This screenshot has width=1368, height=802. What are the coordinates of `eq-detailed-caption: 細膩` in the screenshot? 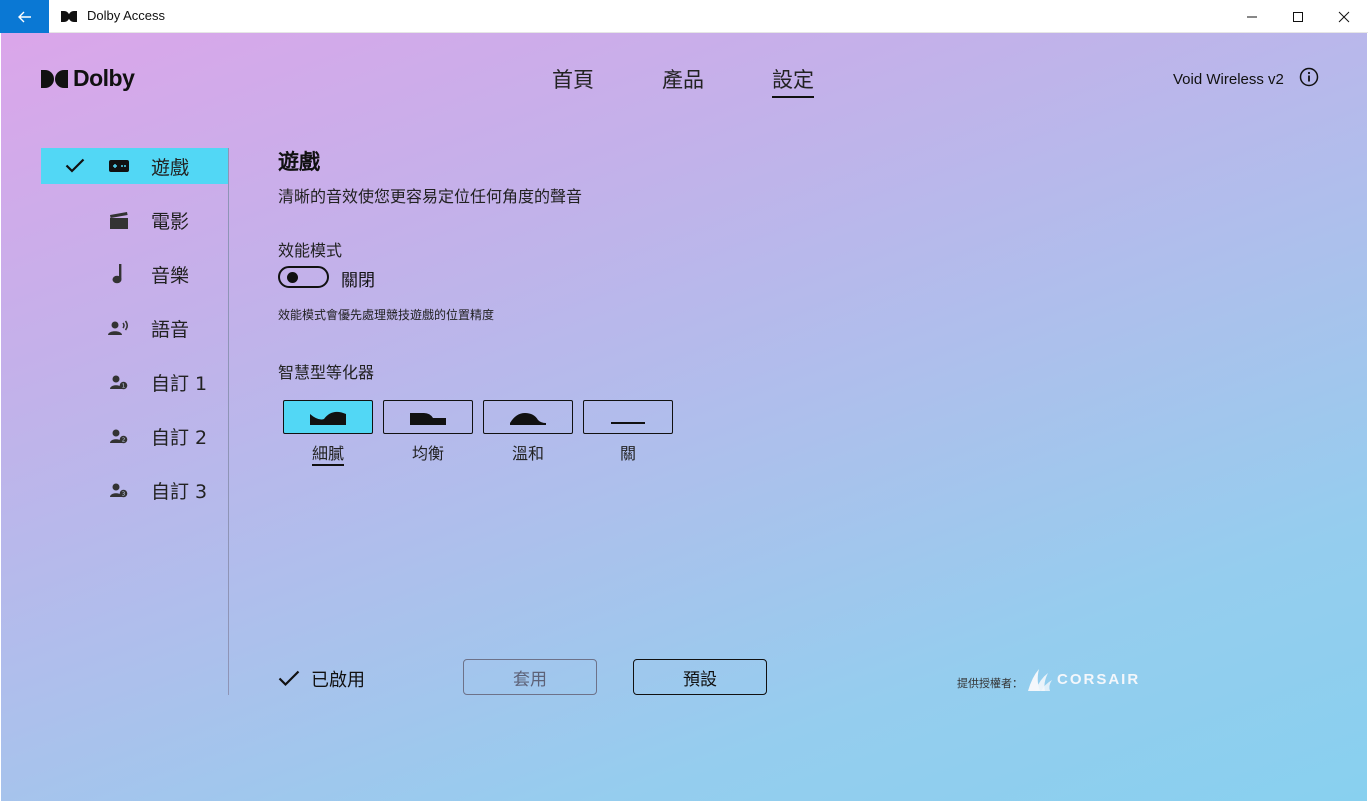 It's located at (328, 453).